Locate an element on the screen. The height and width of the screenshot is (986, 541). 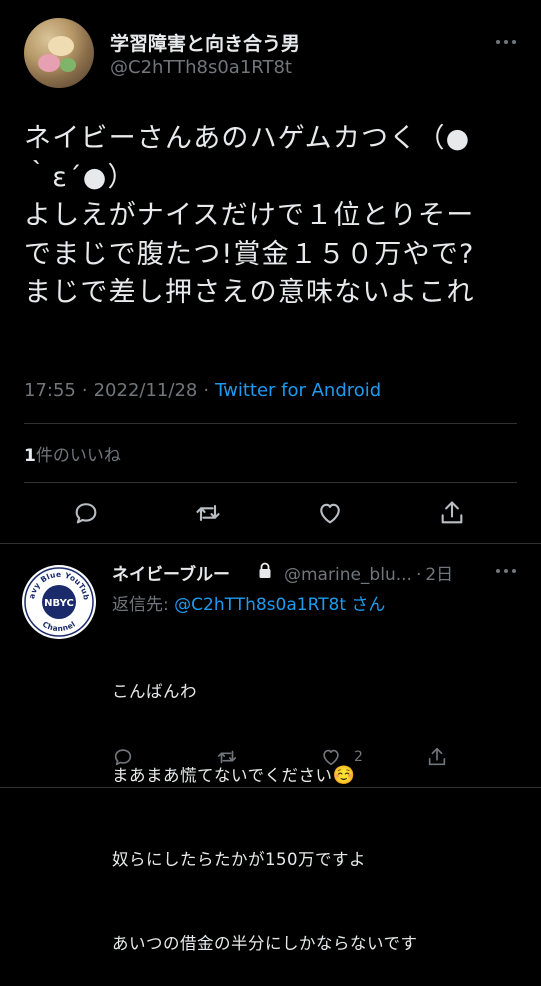
reply-author-name: ネイビーブルー is located at coordinates (171, 572).